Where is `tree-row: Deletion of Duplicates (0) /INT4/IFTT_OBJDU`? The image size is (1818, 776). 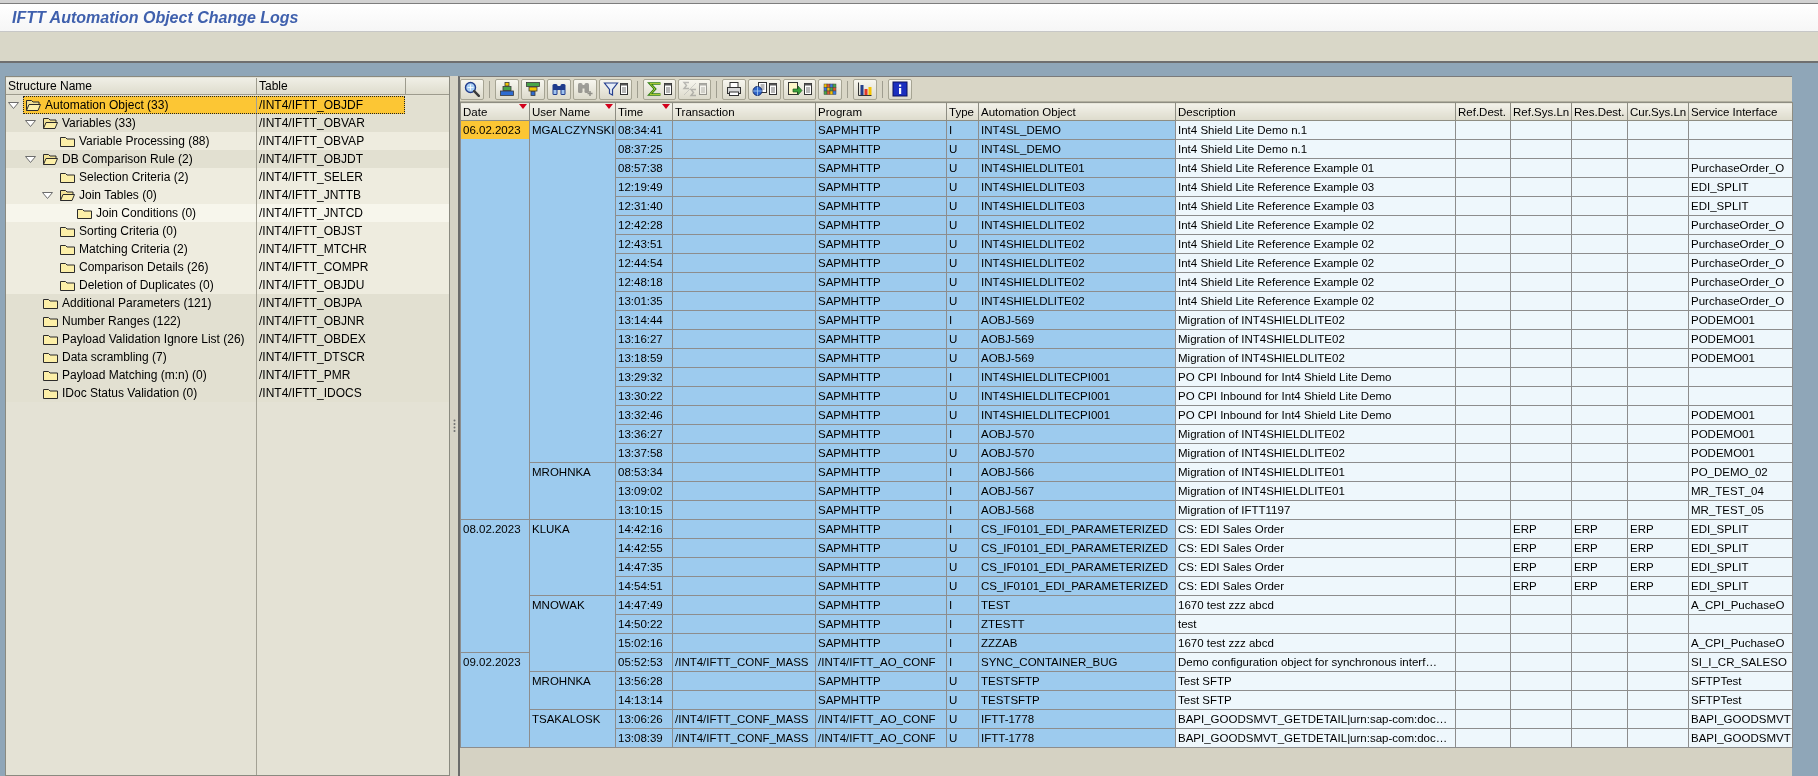 tree-row: Deletion of Duplicates (0) /INT4/IFTT_OBJDU is located at coordinates (227, 285).